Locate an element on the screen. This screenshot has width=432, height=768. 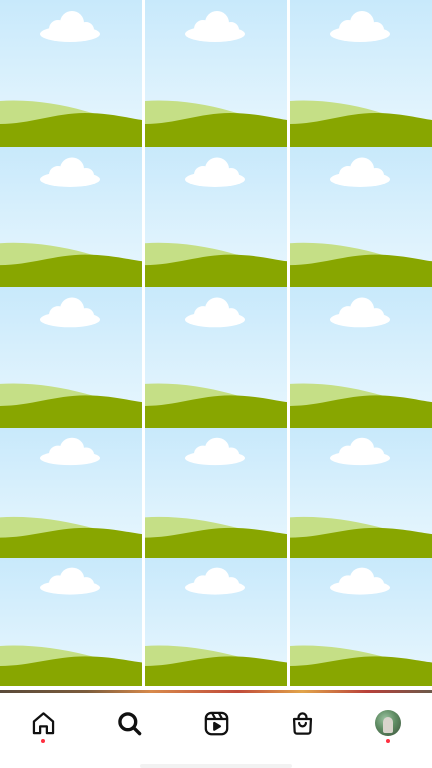
reels-icon is located at coordinates (216, 723).